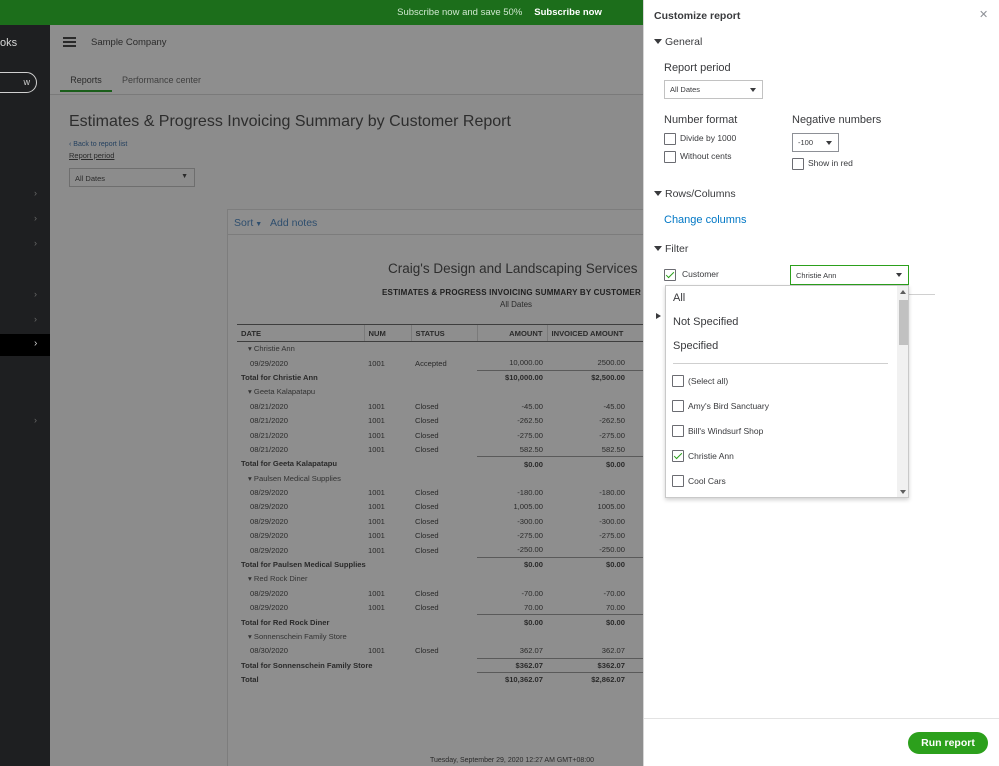 The width and height of the screenshot is (999, 766). Describe the element at coordinates (440, 478) in the screenshot. I see `customer-group-label: ▾ Paulsen Medical Supplies` at that location.